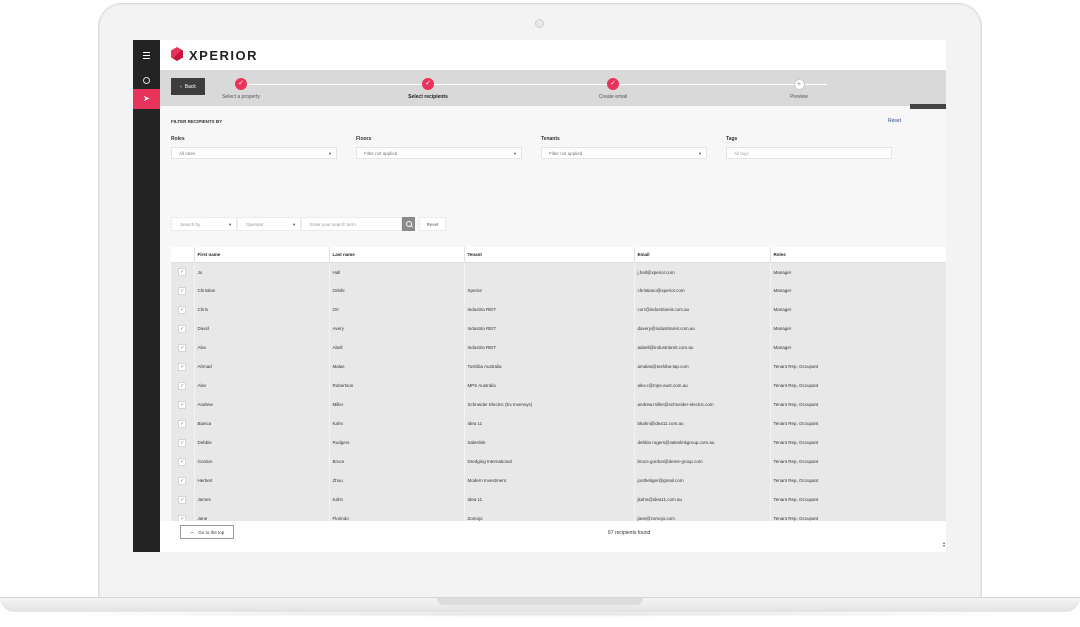  Describe the element at coordinates (944, 544) in the screenshot. I see `scroll-arrows-icon: ▴ ▾` at that location.